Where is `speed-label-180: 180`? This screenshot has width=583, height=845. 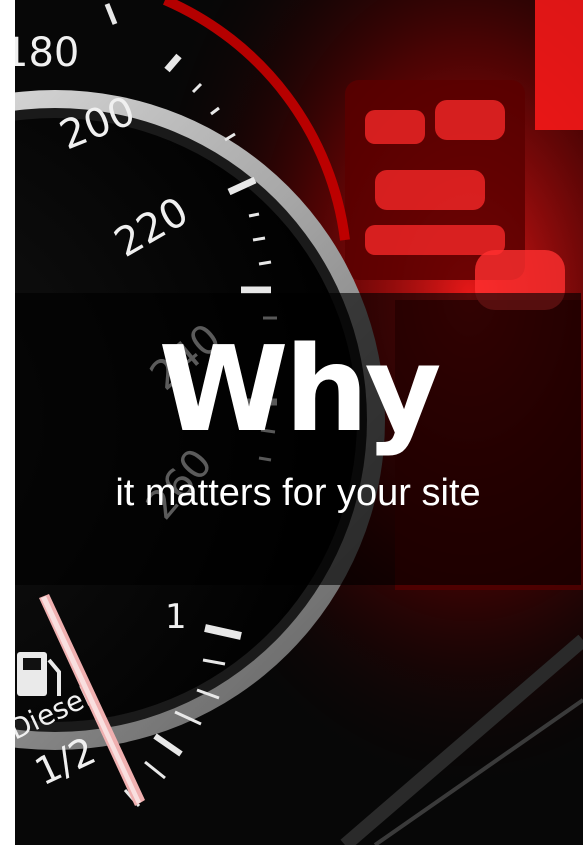
speed-label-180: 180 is located at coordinates (47, 53).